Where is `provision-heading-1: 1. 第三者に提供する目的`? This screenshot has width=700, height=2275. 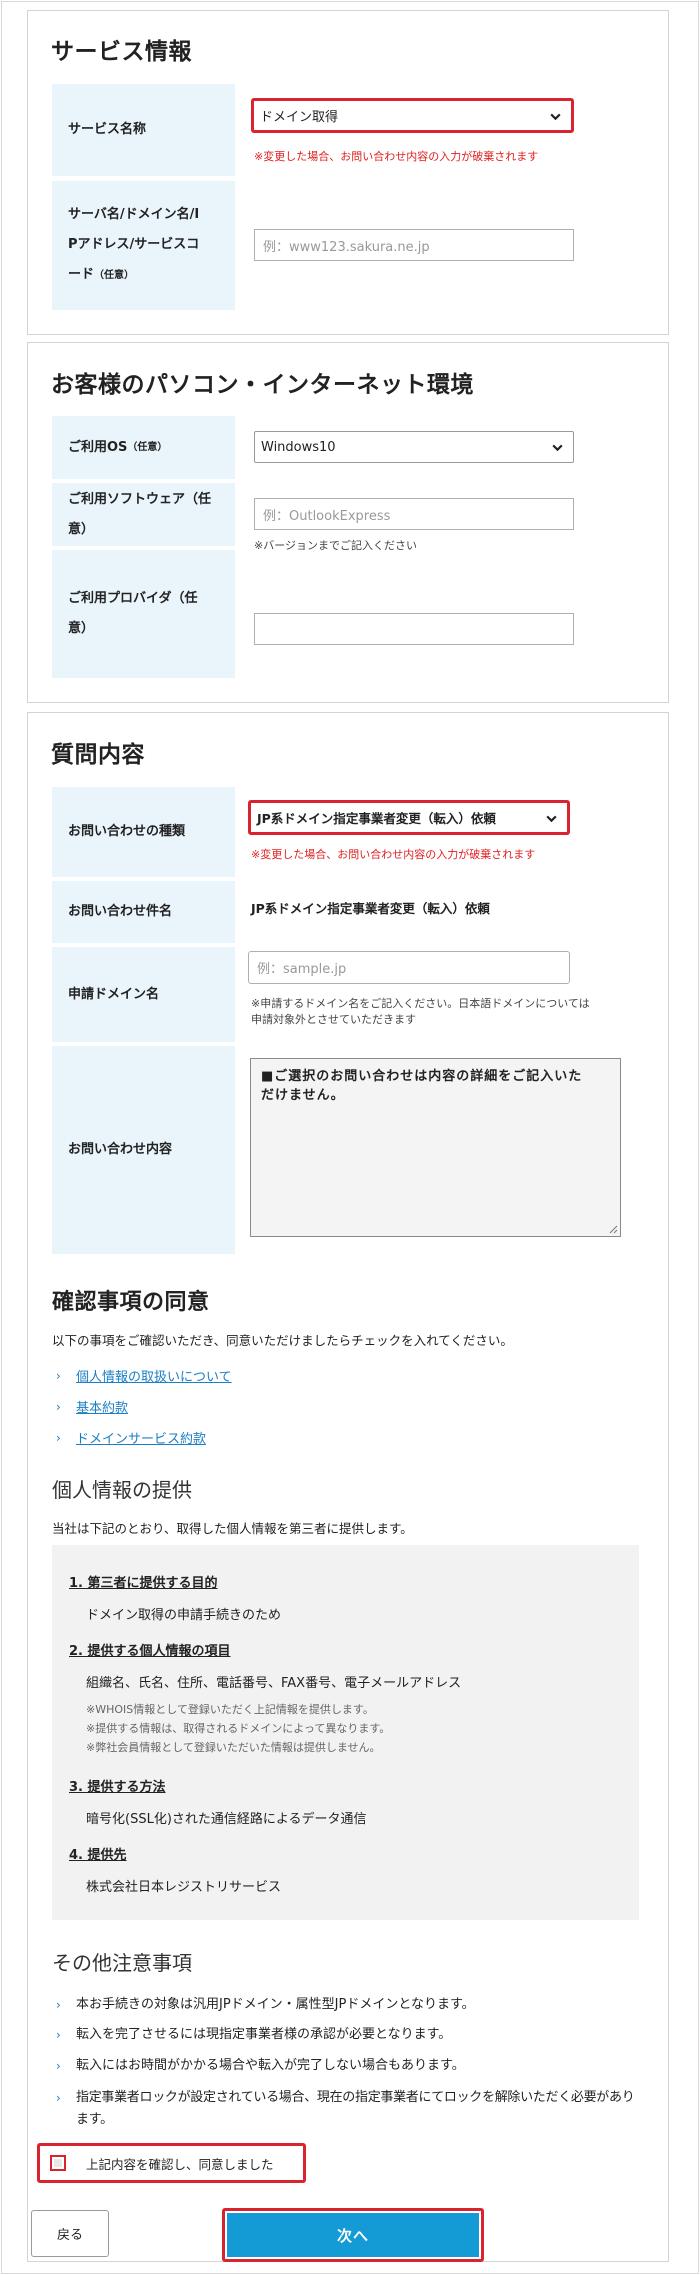 provision-heading-1: 1. 第三者に提供する目的 is located at coordinates (143, 1583).